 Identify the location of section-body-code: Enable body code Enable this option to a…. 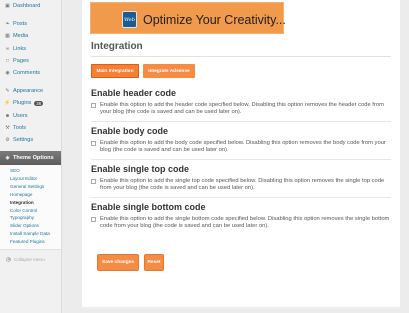
(241, 143).